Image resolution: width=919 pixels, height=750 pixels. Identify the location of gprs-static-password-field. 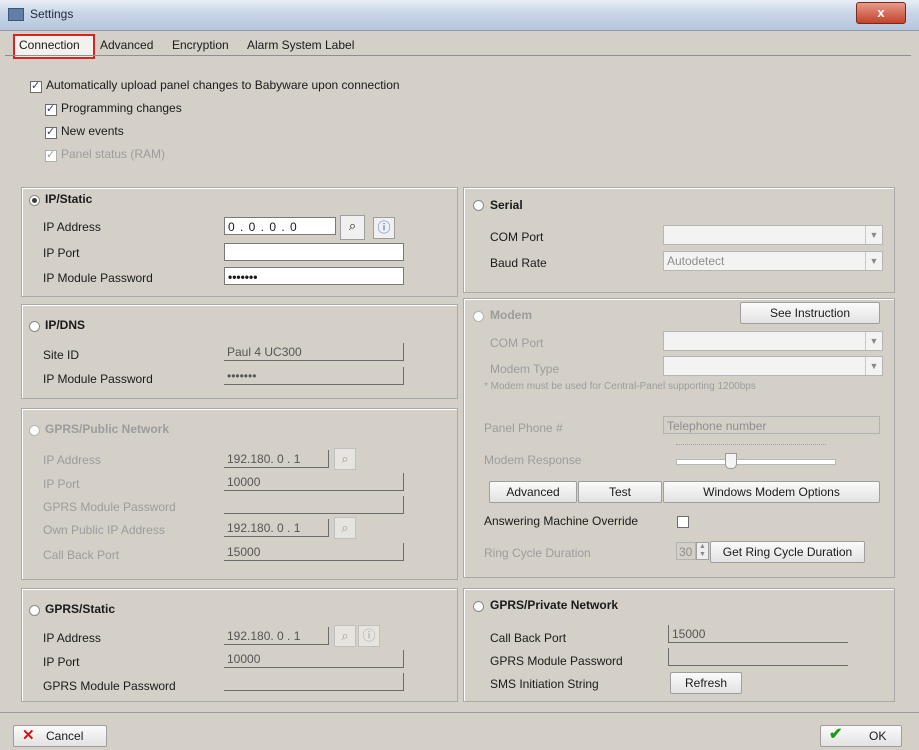
(314, 682).